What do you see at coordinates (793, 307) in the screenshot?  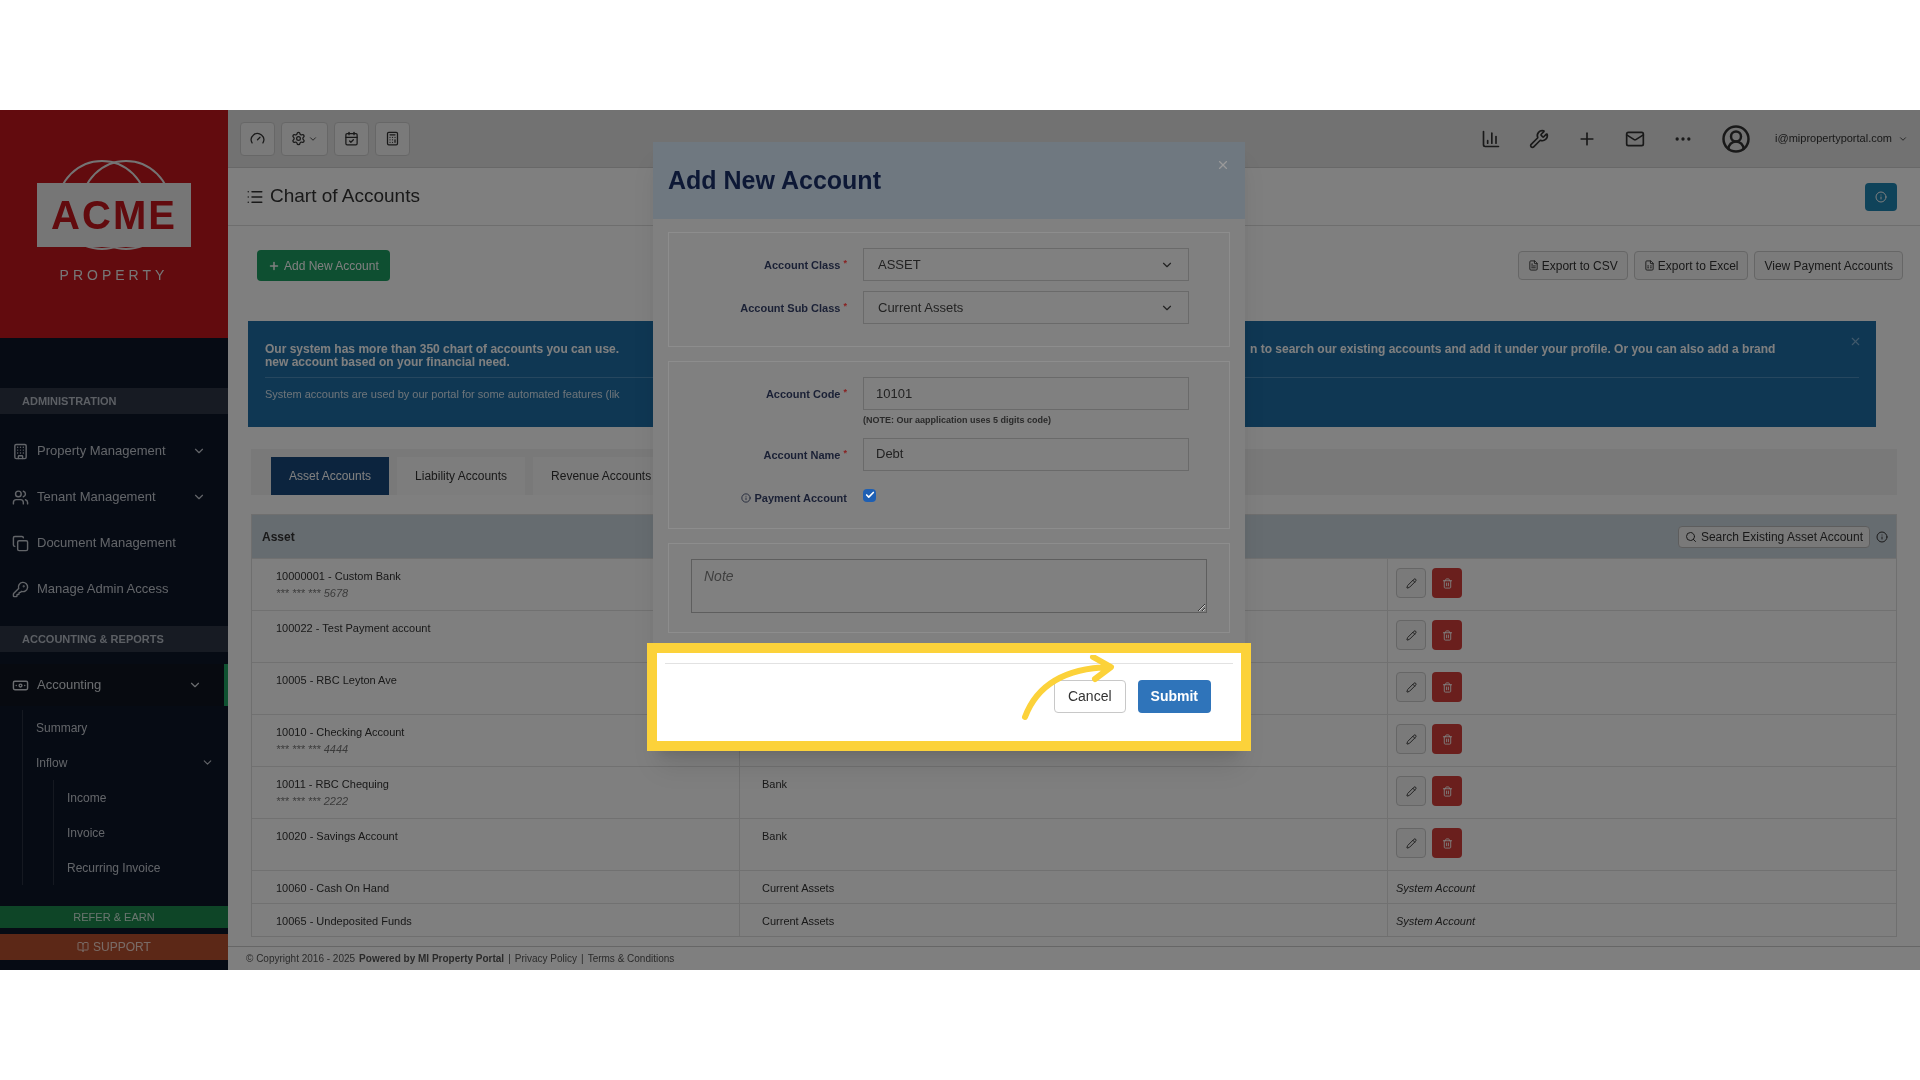 I see `field-label: Account Sub Class *` at bounding box center [793, 307].